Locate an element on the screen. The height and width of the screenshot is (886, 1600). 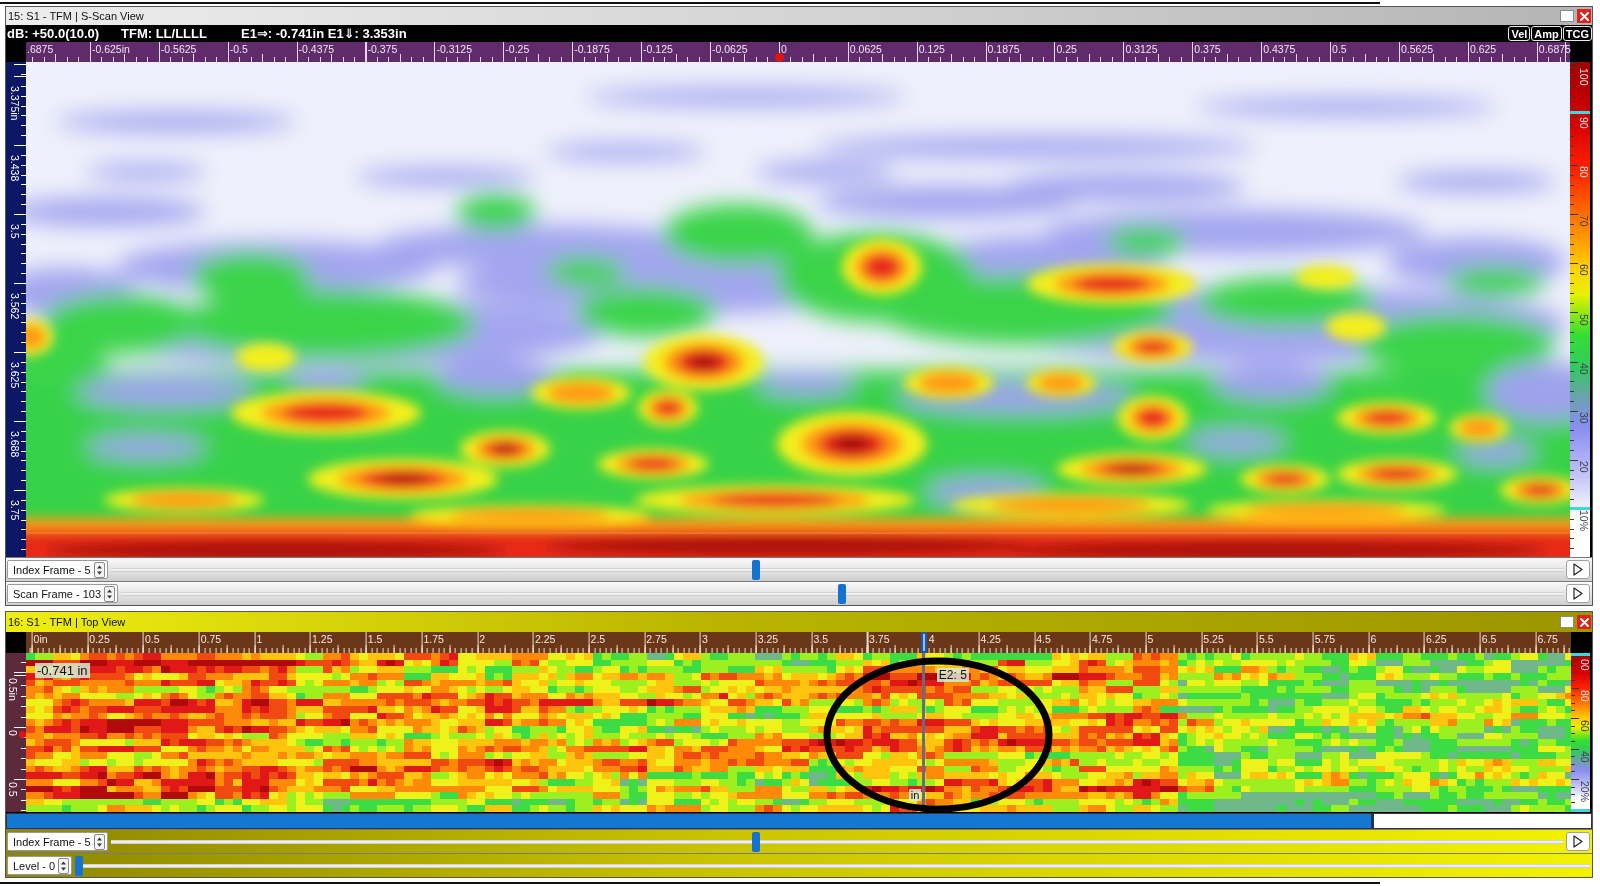
mode-button: Amp is located at coordinates (1546, 33).